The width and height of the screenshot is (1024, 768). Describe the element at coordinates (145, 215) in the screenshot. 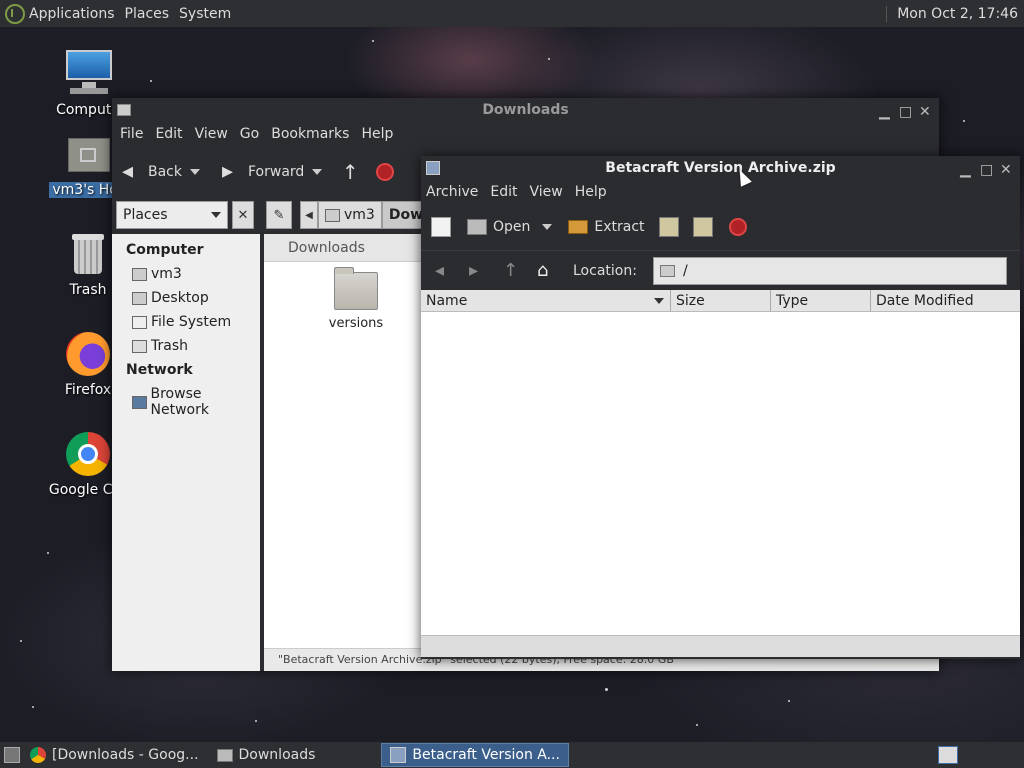

I see `places-combo-label: Places` at that location.